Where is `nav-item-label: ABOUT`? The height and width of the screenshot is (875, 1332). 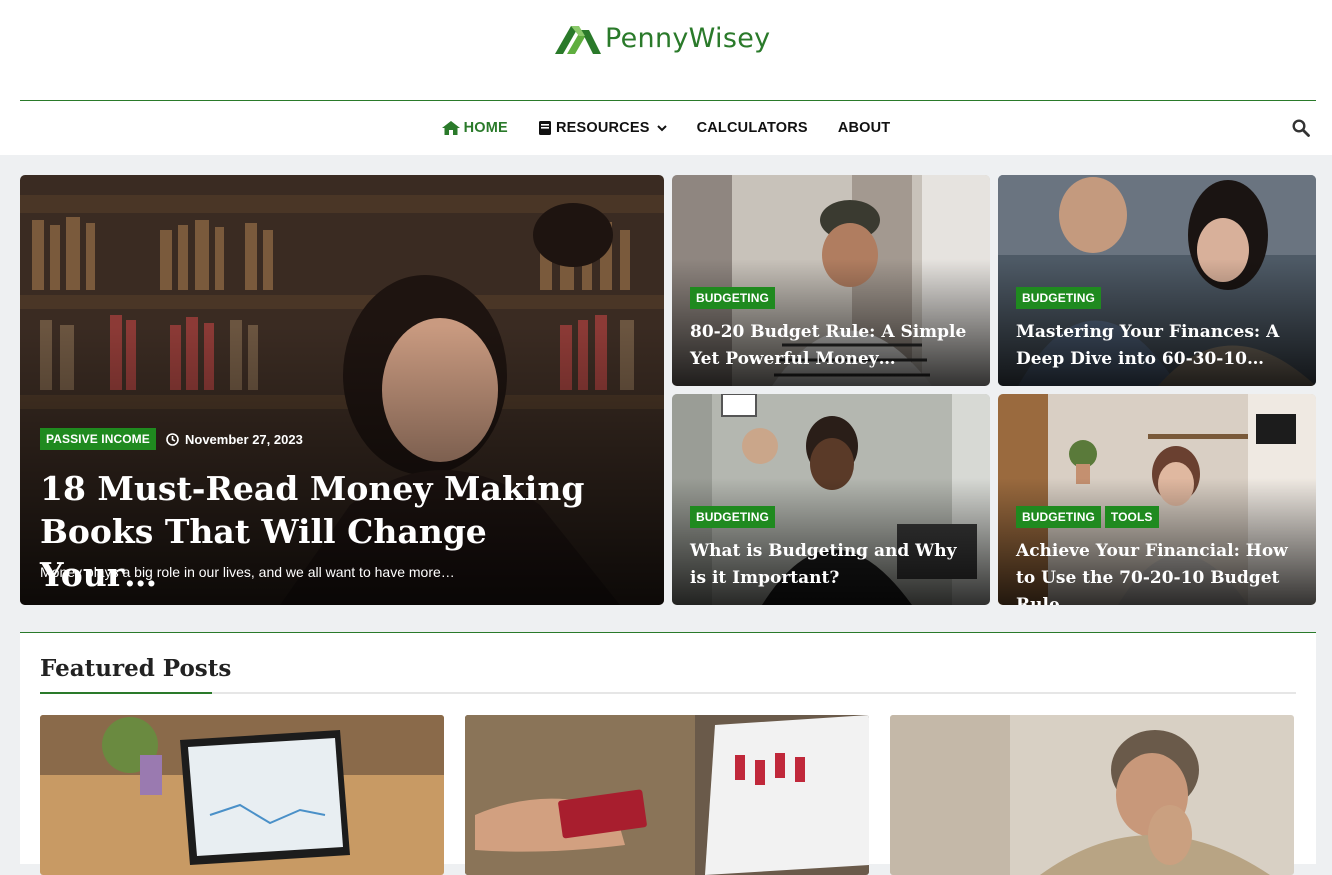
nav-item-label: ABOUT is located at coordinates (864, 128).